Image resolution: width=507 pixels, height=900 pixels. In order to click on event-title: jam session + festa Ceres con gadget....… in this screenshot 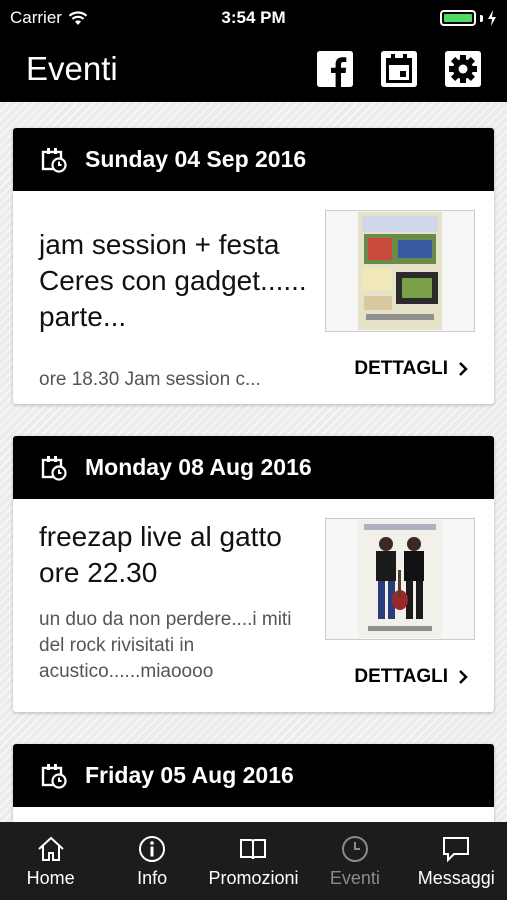, I will do `click(173, 280)`.